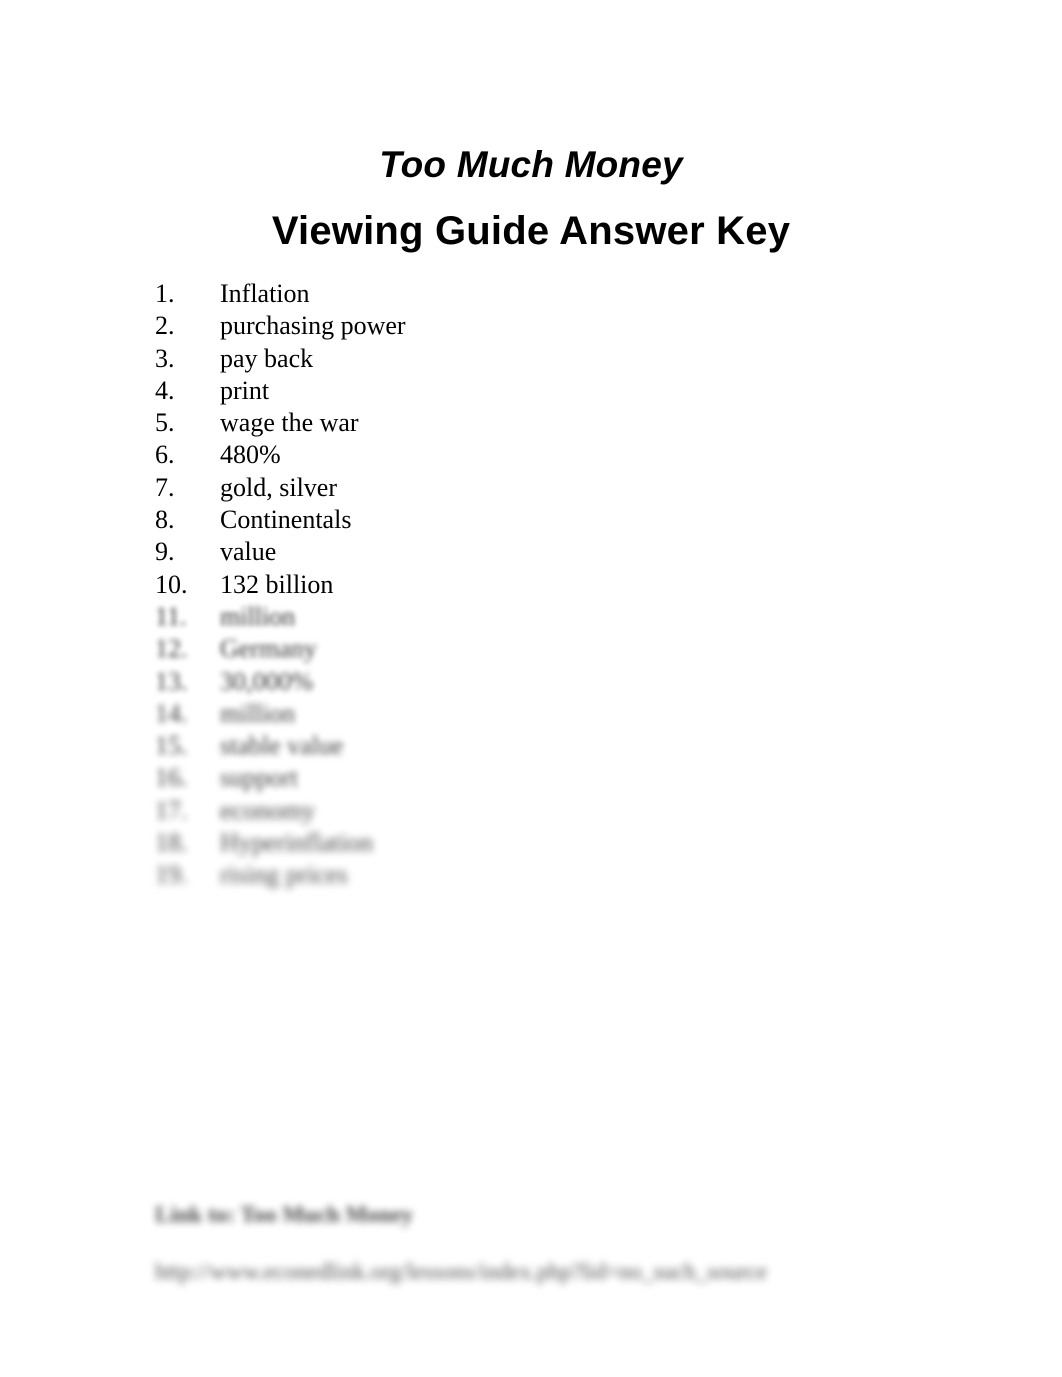  Describe the element at coordinates (297, 843) in the screenshot. I see `answer-text: Hyperinflation` at that location.